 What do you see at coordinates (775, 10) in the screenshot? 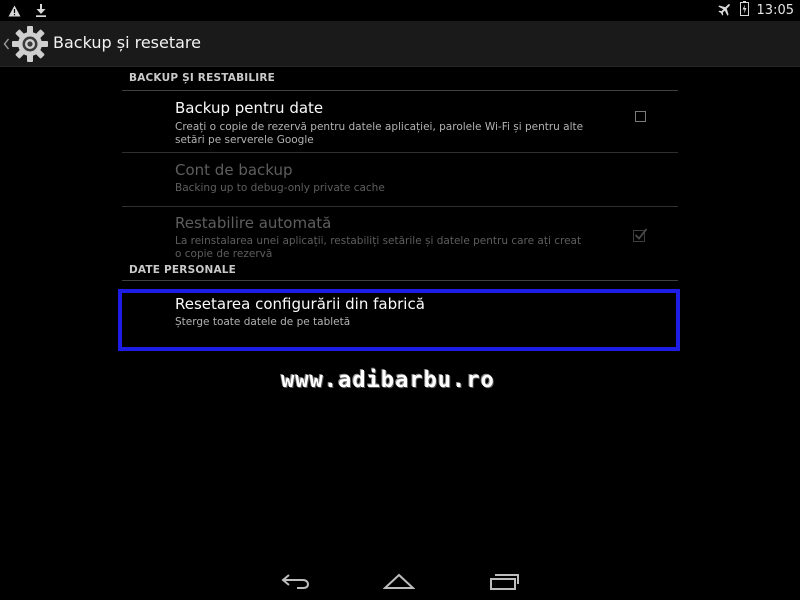
I see `status-bar-clock: 13:05` at bounding box center [775, 10].